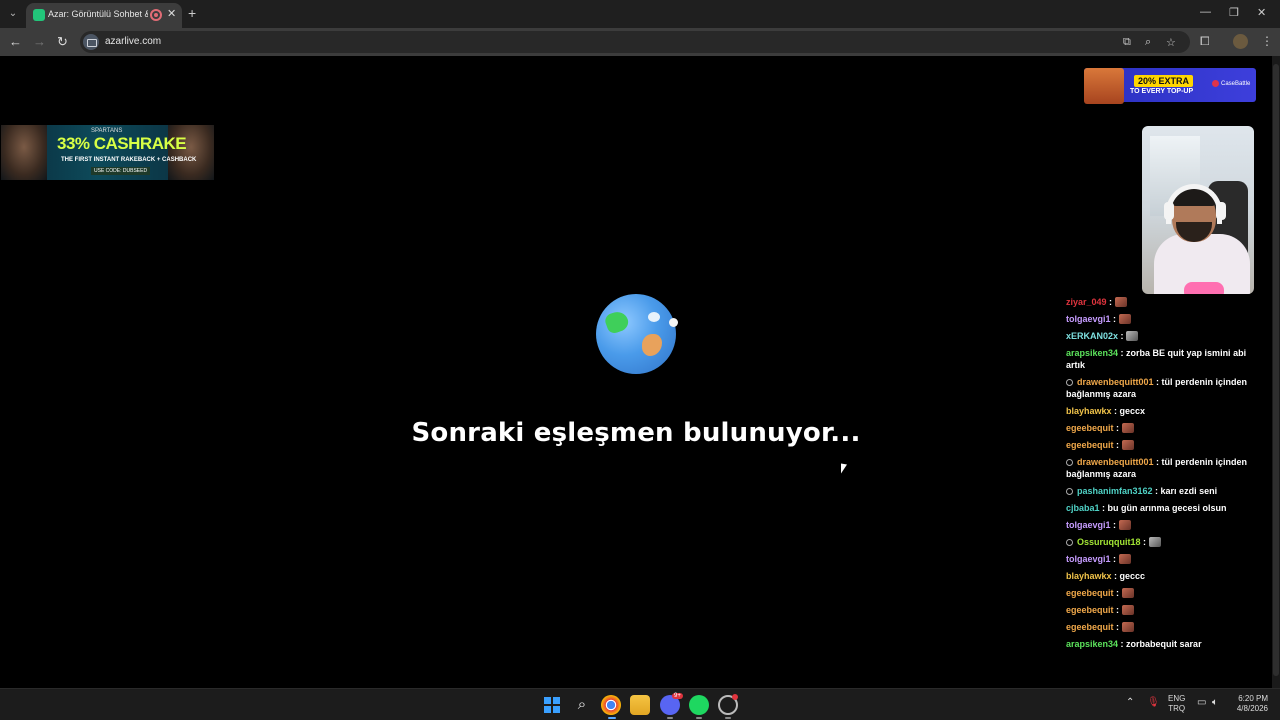 The image size is (1280, 720). Describe the element at coordinates (1202, 264) in the screenshot. I see `webcam-body` at that location.